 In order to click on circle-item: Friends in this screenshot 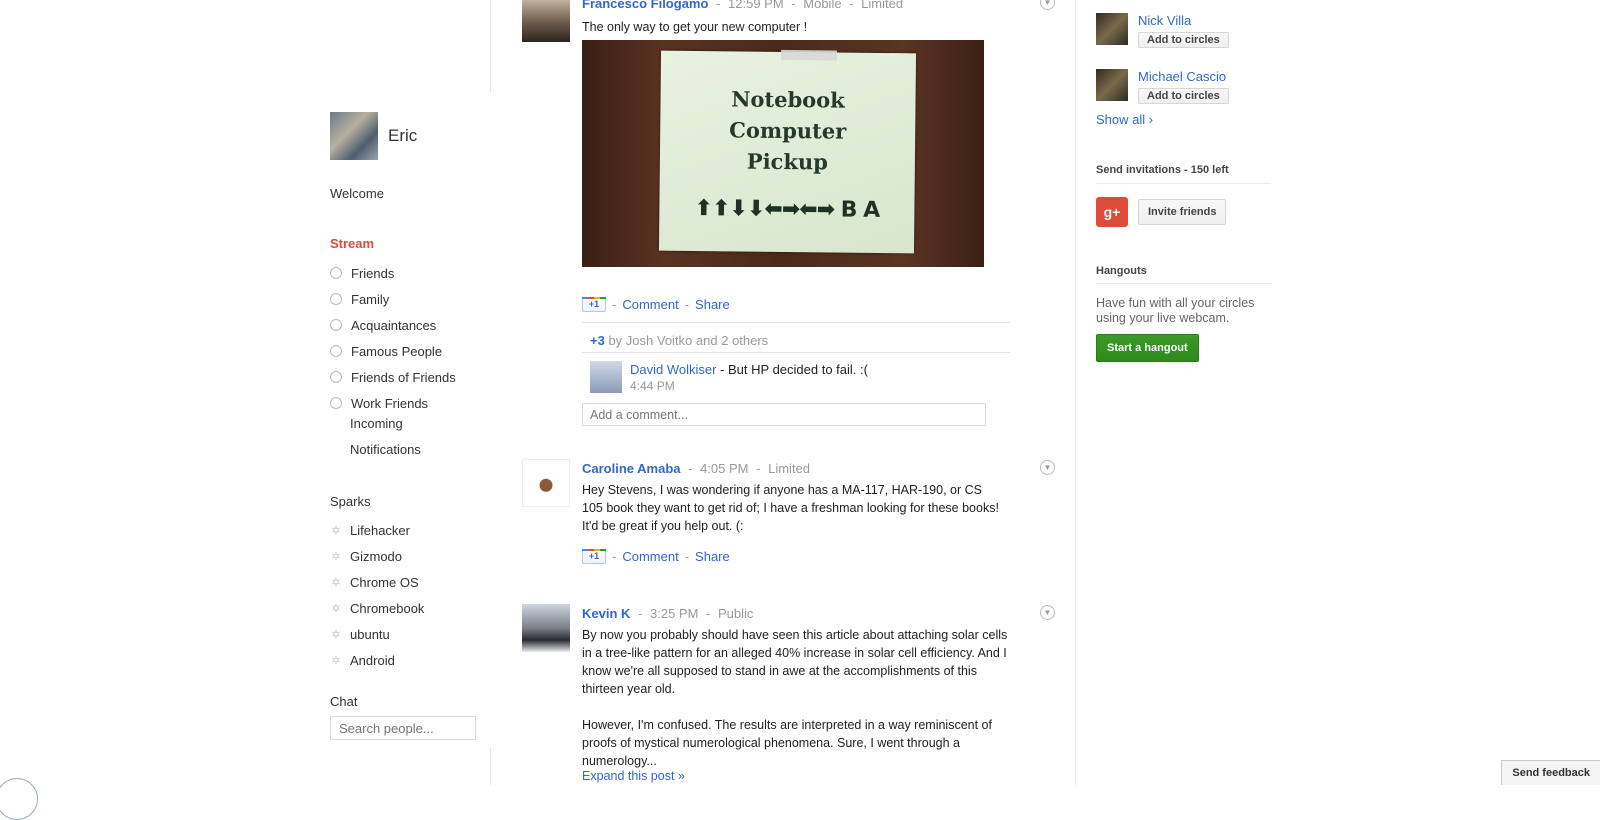, I will do `click(393, 273)`.